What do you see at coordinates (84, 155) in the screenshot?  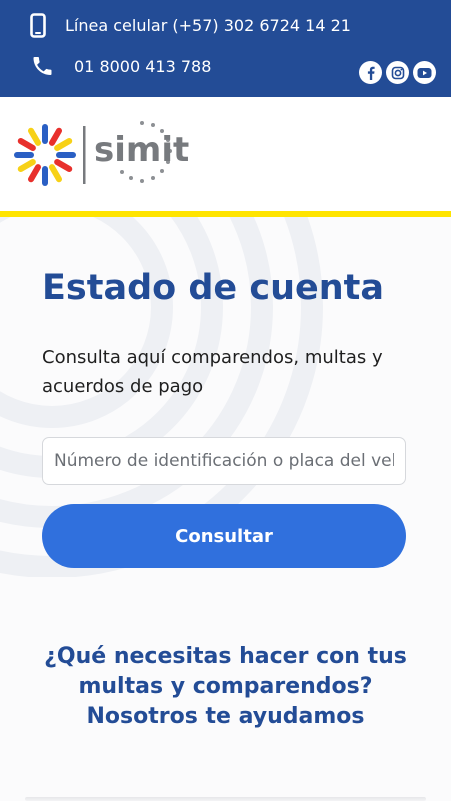 I see `logo-divider` at bounding box center [84, 155].